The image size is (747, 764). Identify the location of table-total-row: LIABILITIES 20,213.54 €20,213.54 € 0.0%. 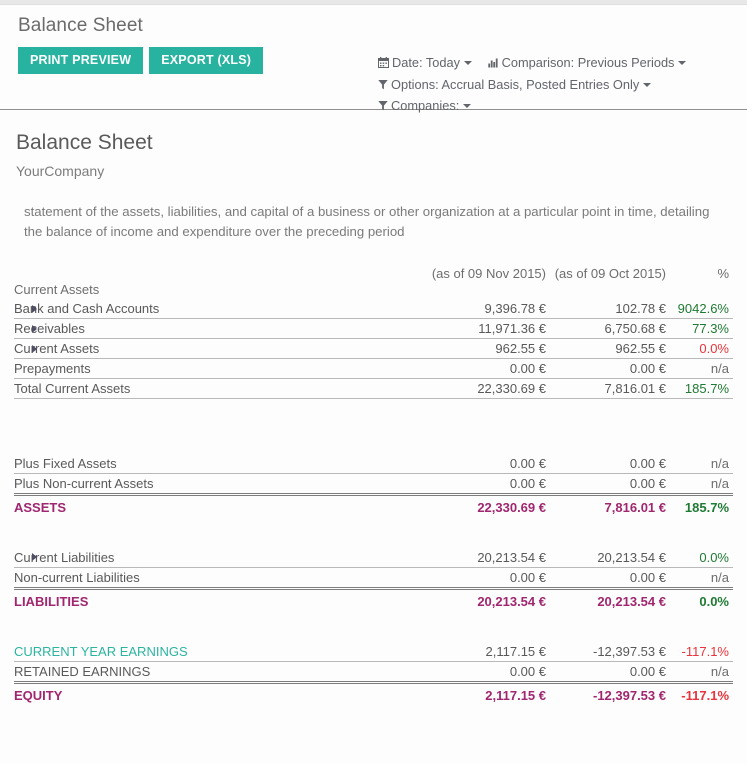
(373, 600).